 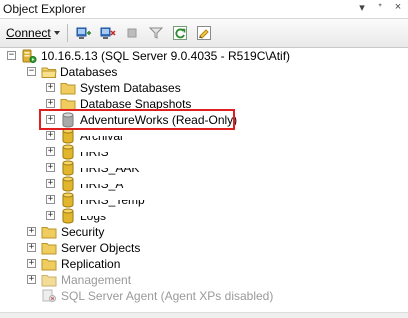 I want to click on connect-button: Connect, so click(x=33, y=33).